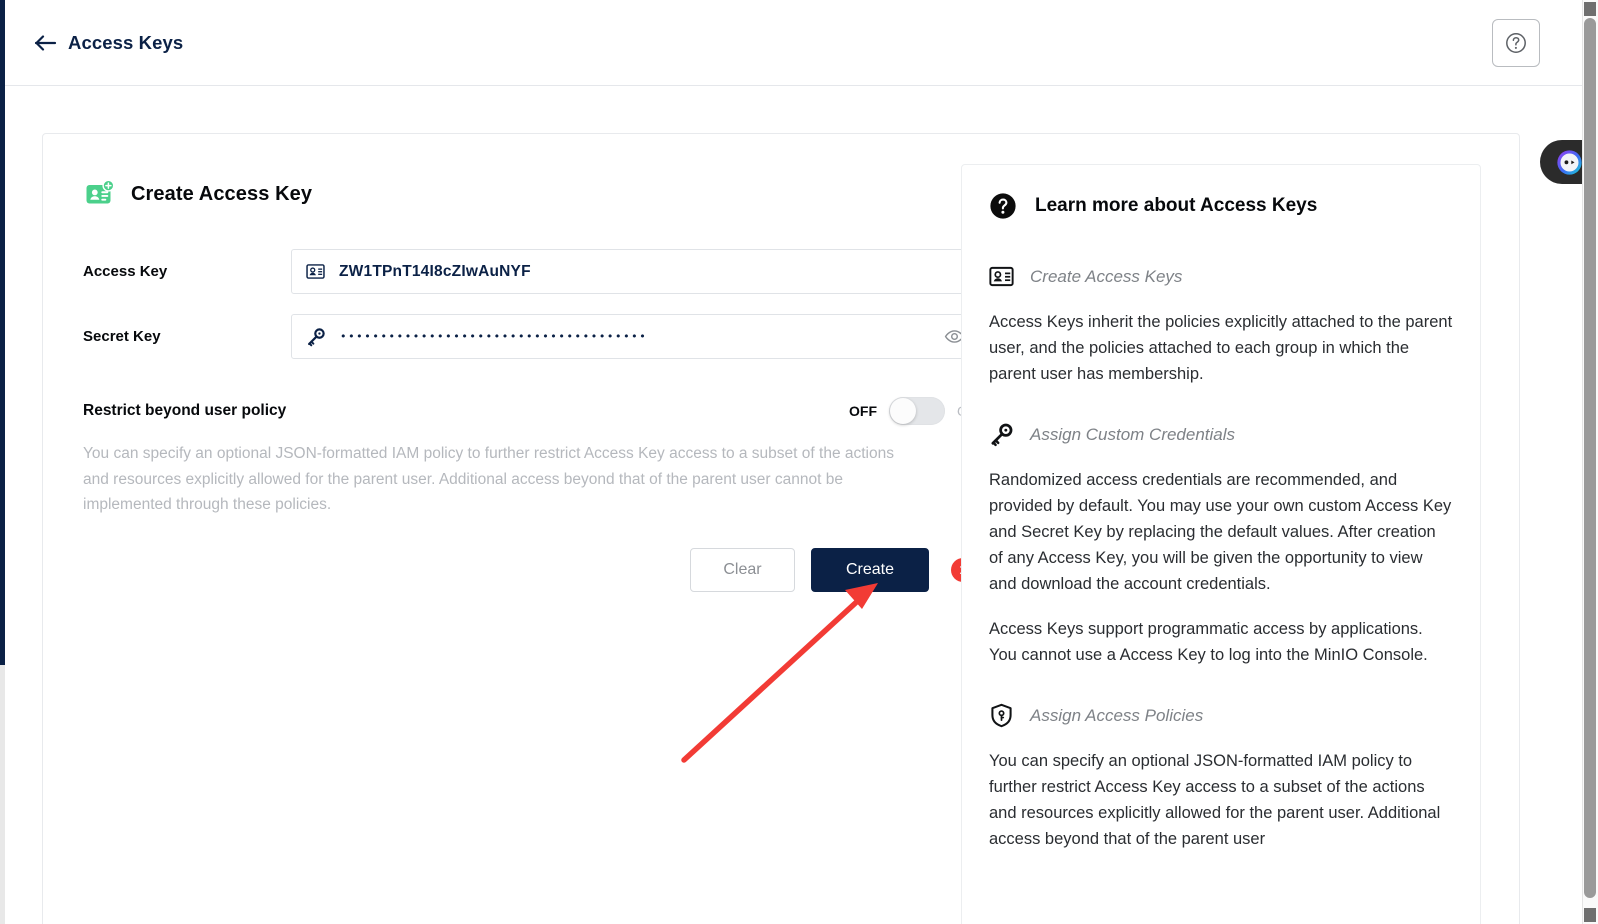 The height and width of the screenshot is (924, 1598). I want to click on shield-icon, so click(1001, 715).